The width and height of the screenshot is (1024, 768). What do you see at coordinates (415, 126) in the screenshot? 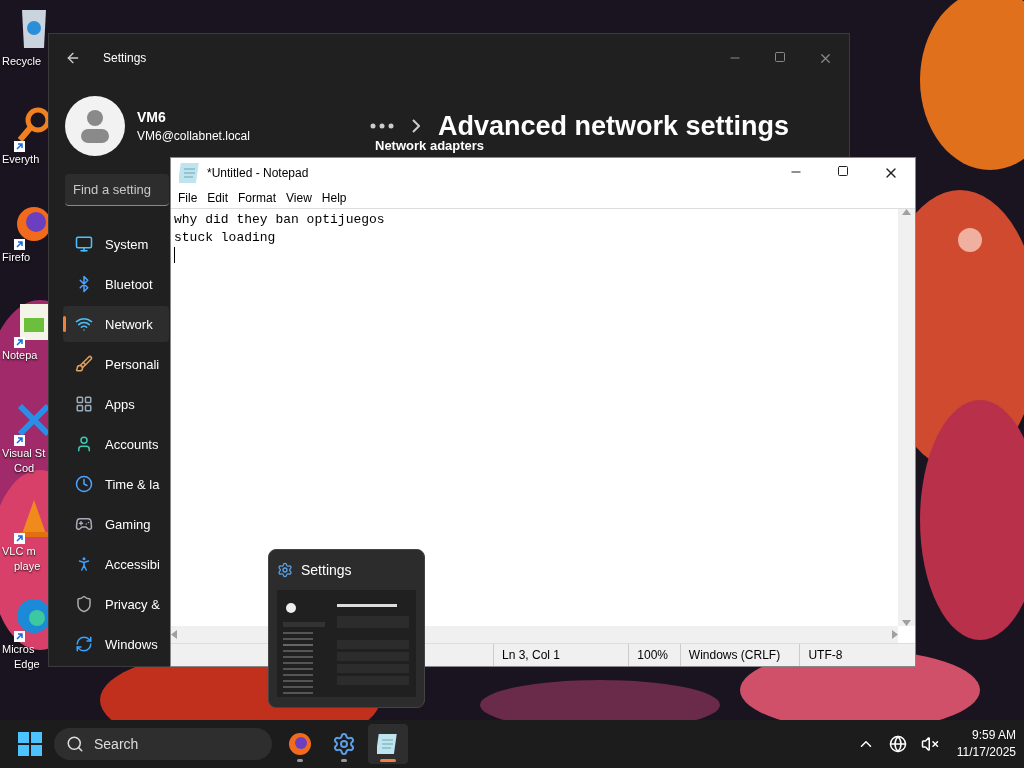
I see `chevron-right-icon` at bounding box center [415, 126].